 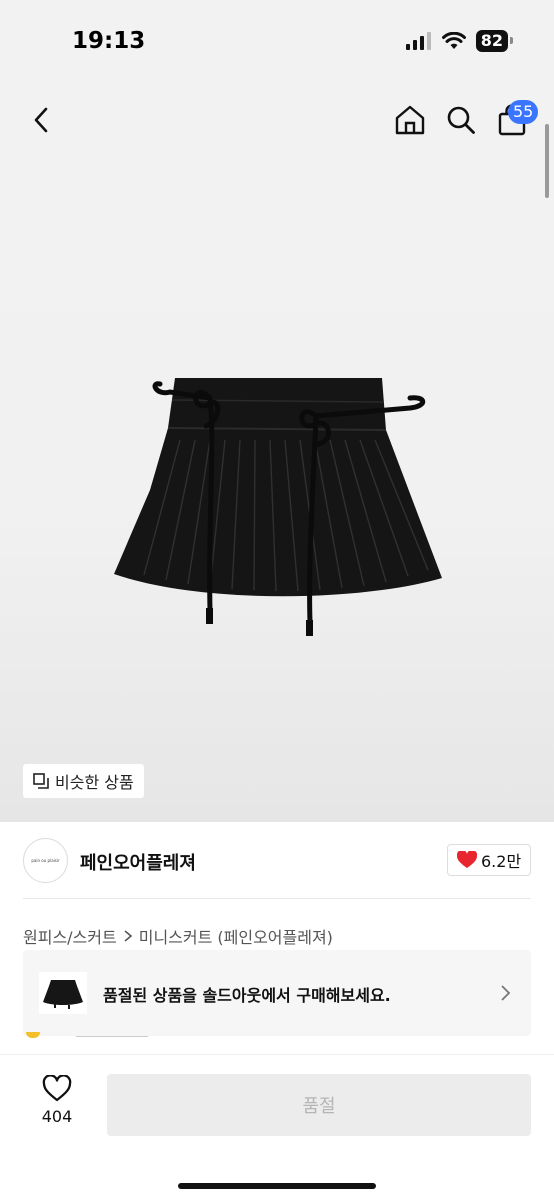 I want to click on top-nav, so click(x=277, y=121).